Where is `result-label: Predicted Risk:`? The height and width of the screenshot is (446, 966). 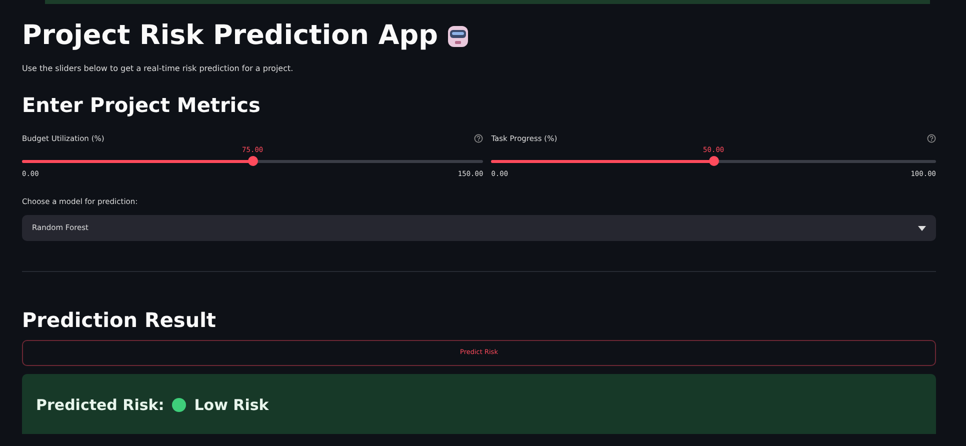 result-label: Predicted Risk: is located at coordinates (100, 405).